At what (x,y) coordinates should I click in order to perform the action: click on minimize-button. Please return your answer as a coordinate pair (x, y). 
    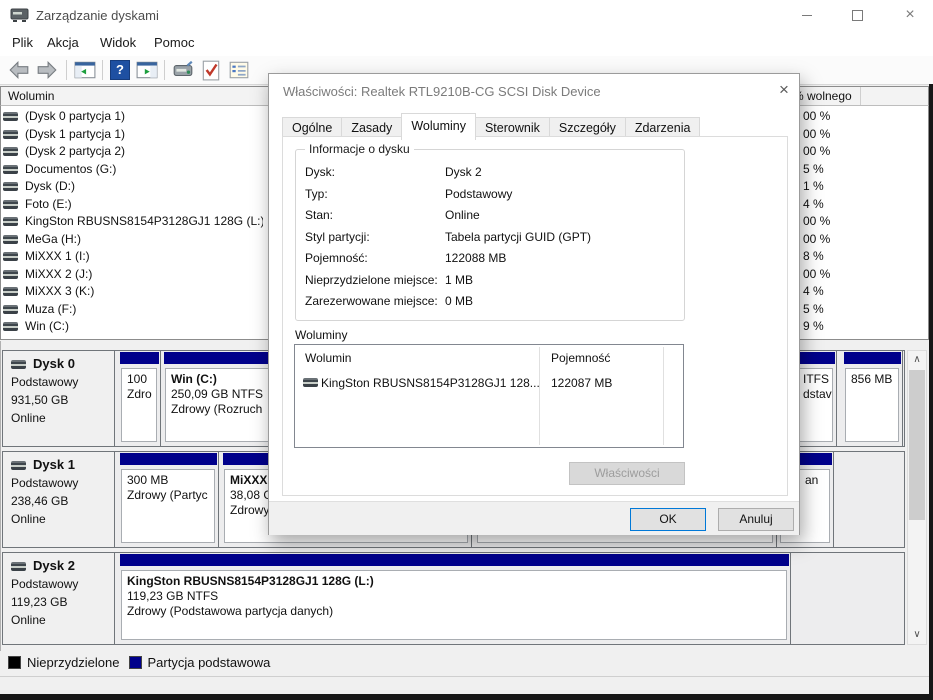
    Looking at the image, I should click on (807, 16).